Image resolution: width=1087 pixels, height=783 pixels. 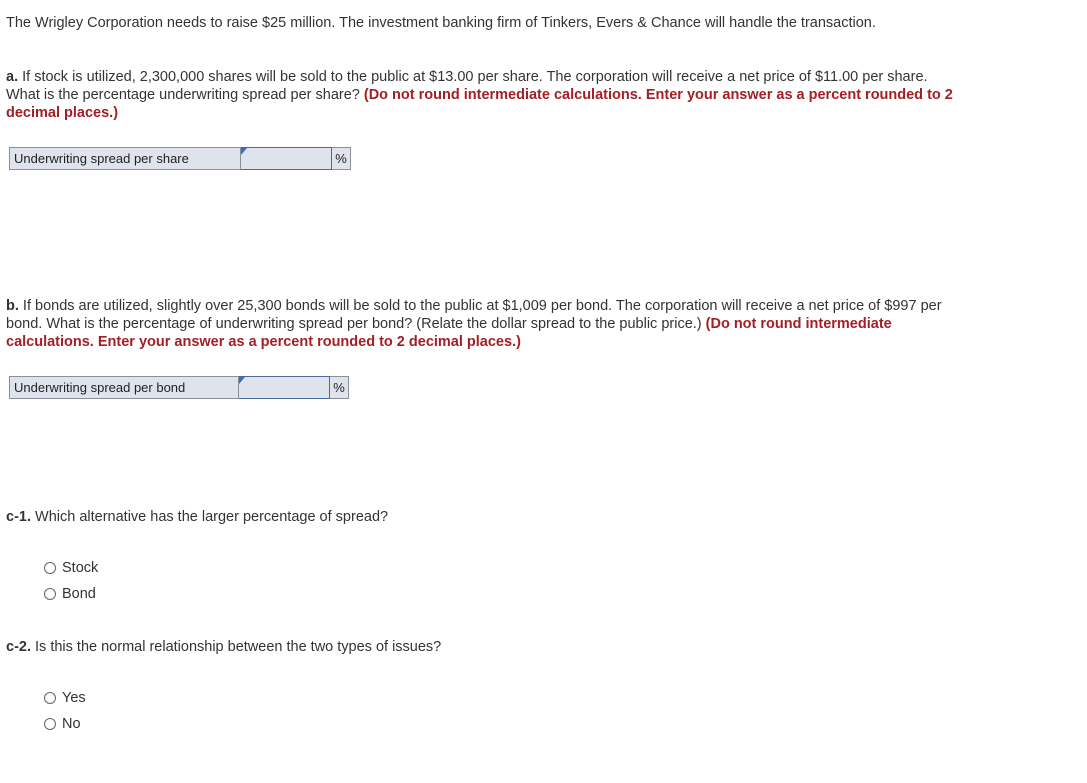 I want to click on option-stock: Stock, so click(x=71, y=568).